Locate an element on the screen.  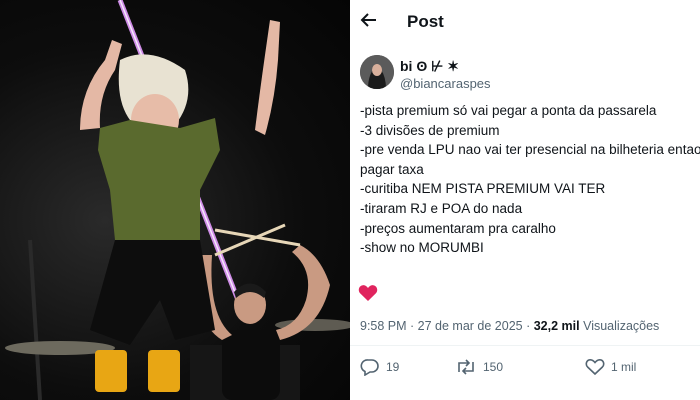
reply-icon is located at coordinates (370, 367).